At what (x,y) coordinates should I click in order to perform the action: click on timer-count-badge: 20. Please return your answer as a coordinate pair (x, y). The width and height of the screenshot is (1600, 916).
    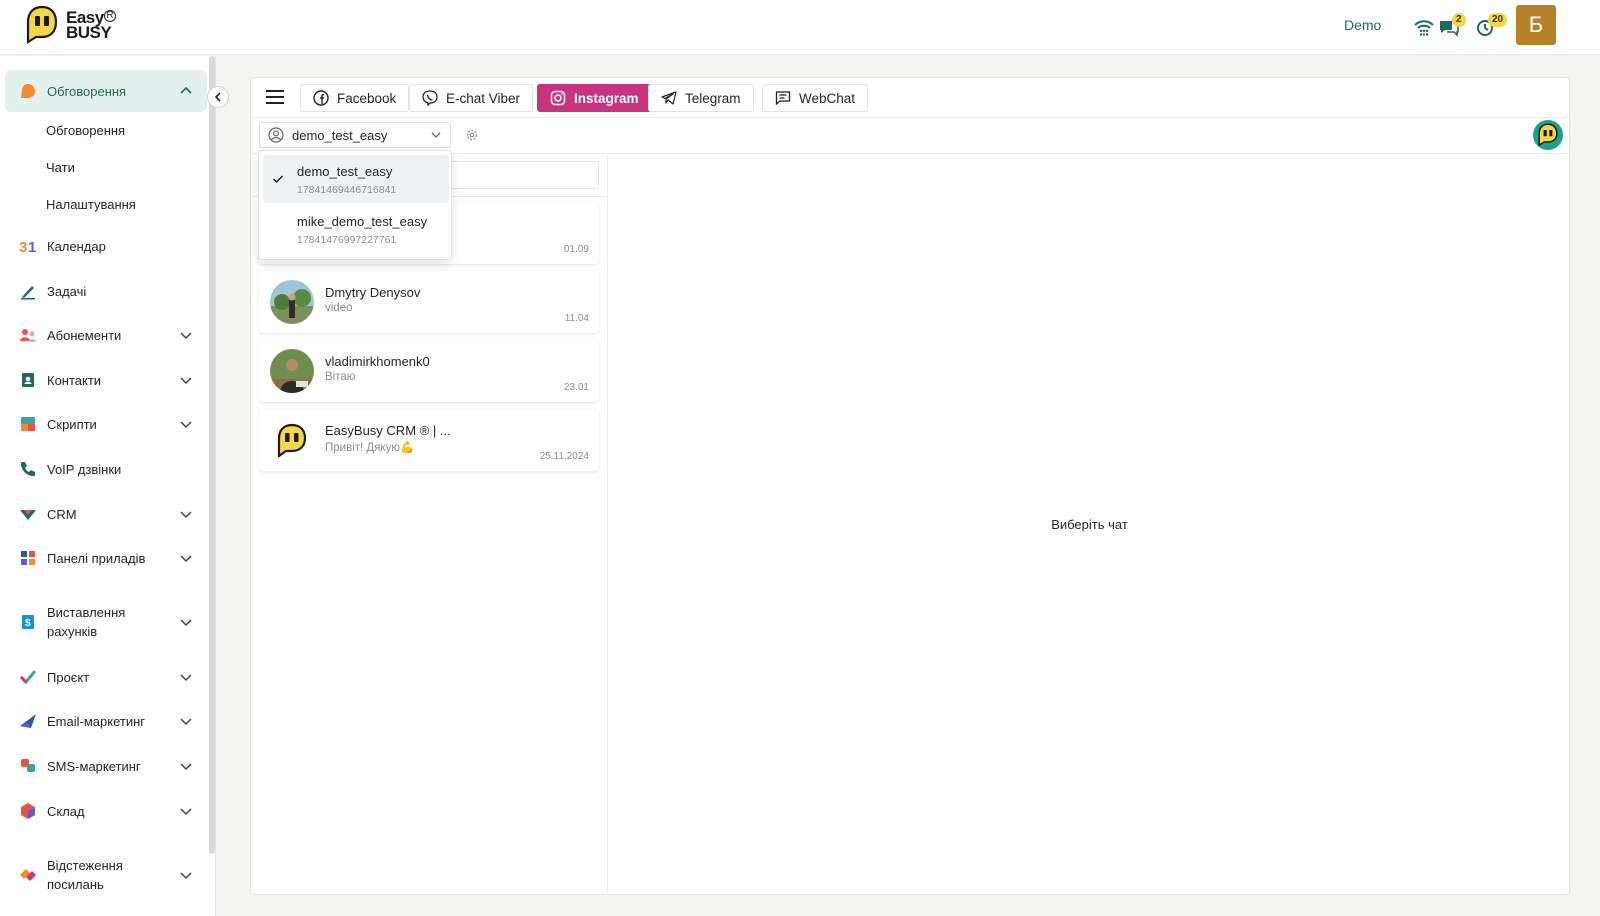
    Looking at the image, I should click on (1498, 20).